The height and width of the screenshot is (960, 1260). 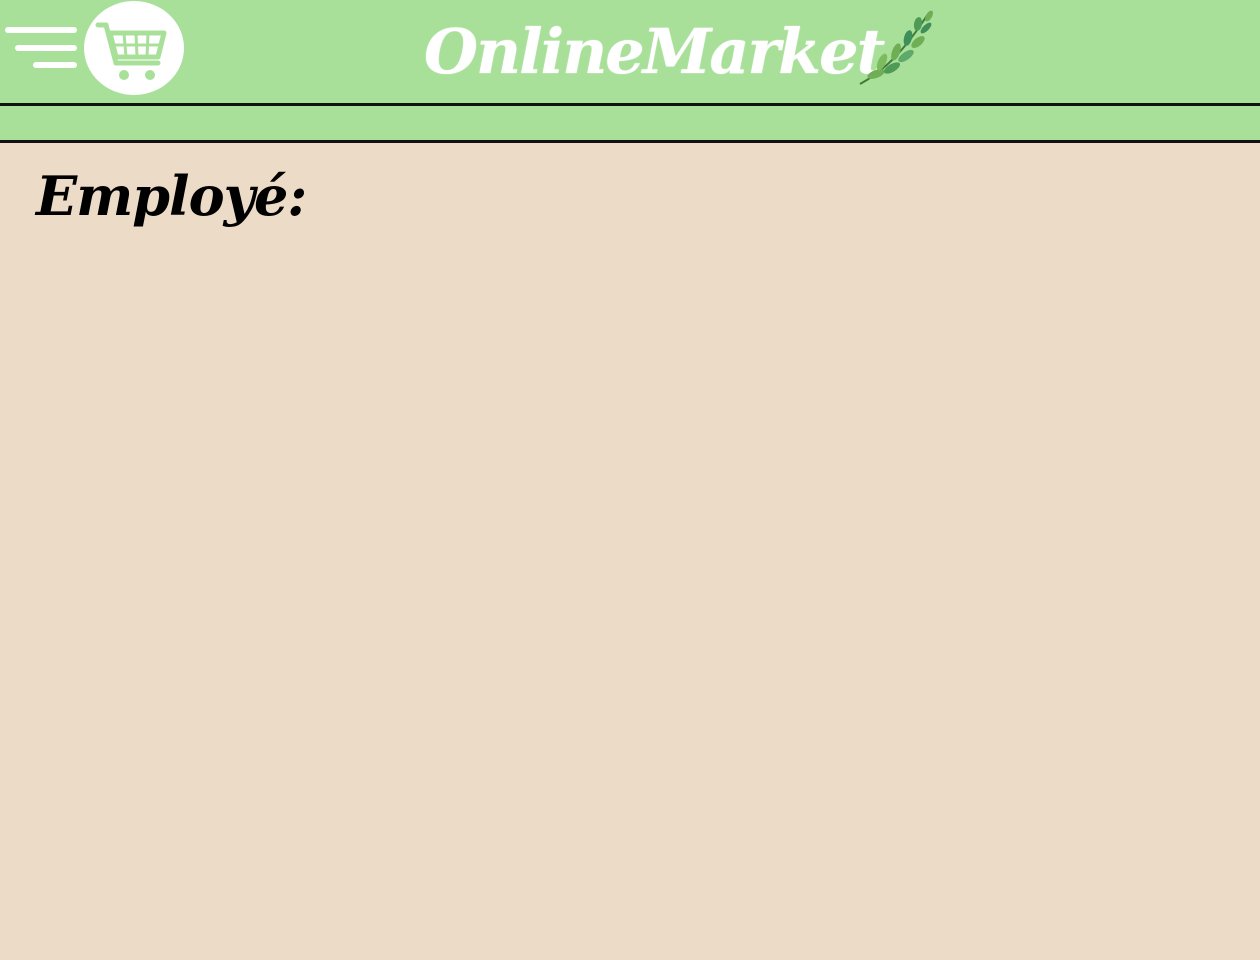 I want to click on secondary-nav-bar, so click(x=630, y=124).